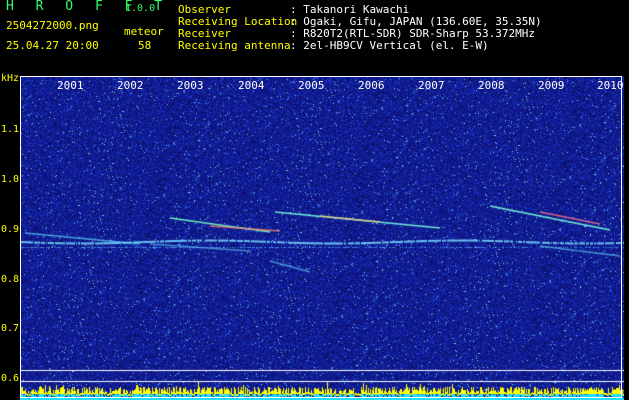  I want to click on y-tick-label: 0.6, so click(10, 378).